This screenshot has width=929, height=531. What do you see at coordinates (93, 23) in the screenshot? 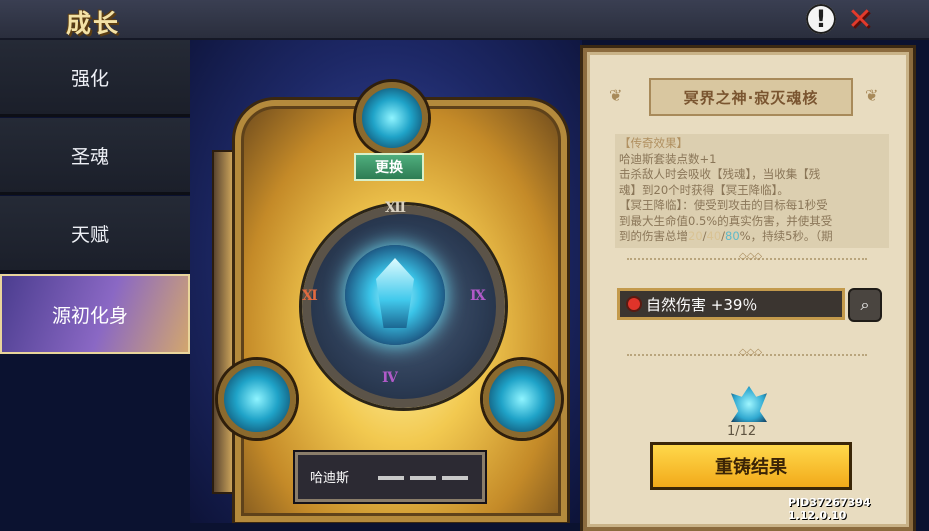
I see `page-title: 成长` at bounding box center [93, 23].